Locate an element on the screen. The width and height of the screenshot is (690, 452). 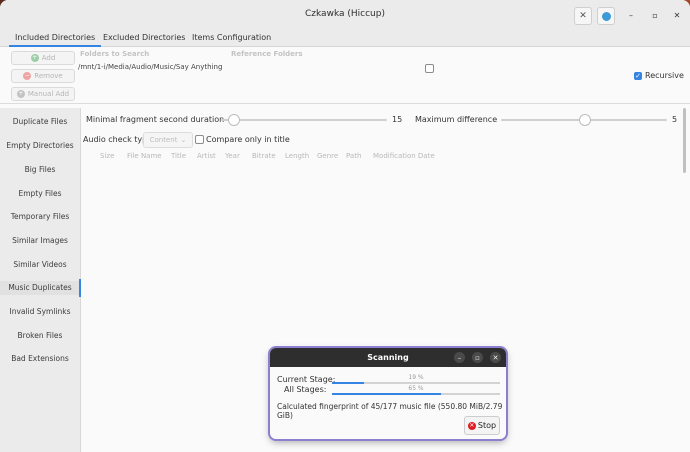
sidebar-item-similar-videos: Similar Videos is located at coordinates (40, 265).